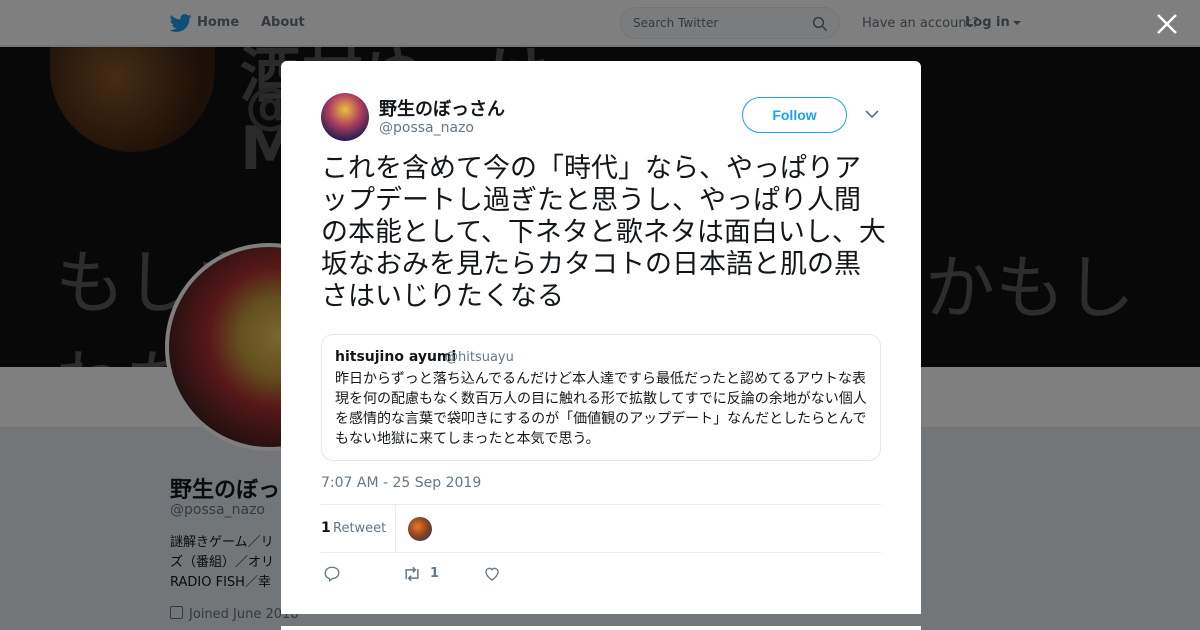 This screenshot has height=630, width=1200. I want to click on retweet-icon, so click(412, 574).